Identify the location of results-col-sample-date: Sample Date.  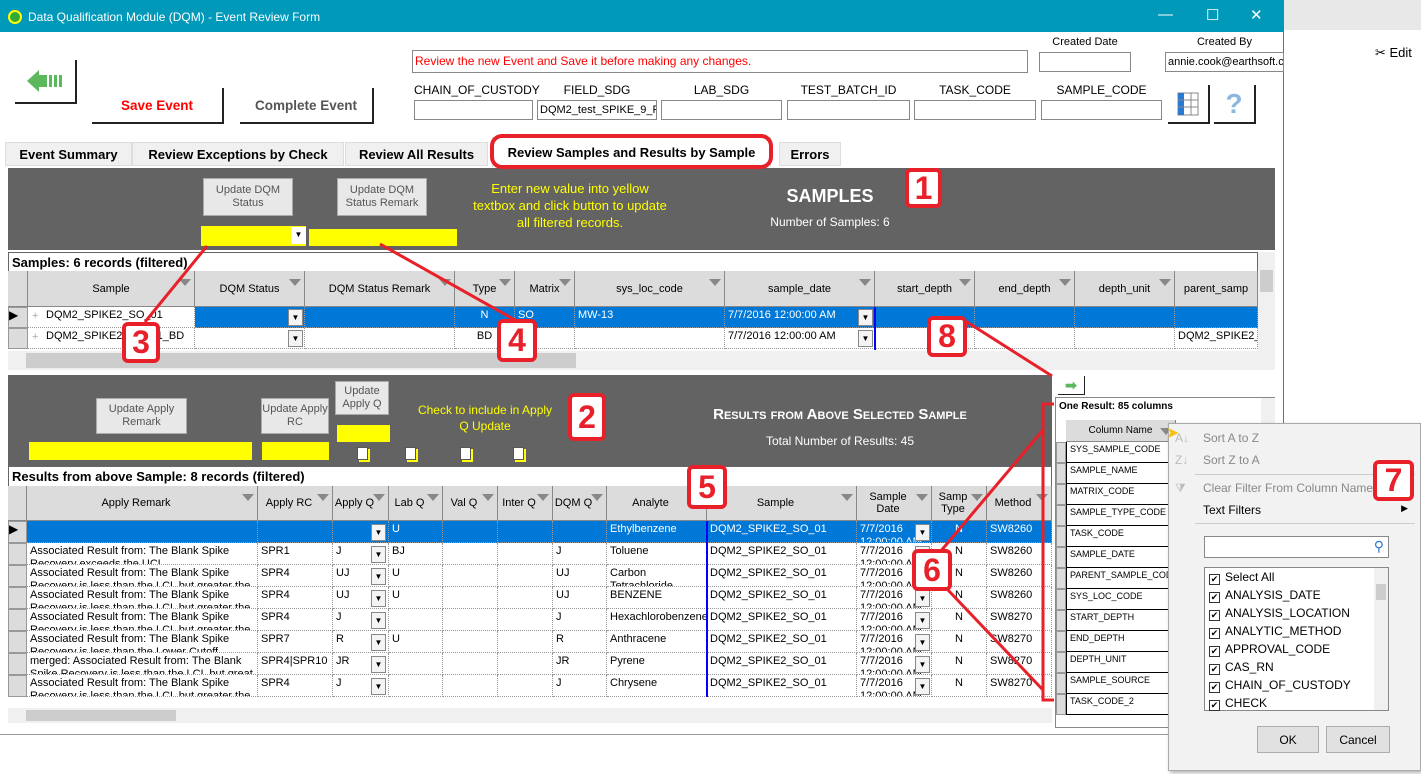
(894, 503).